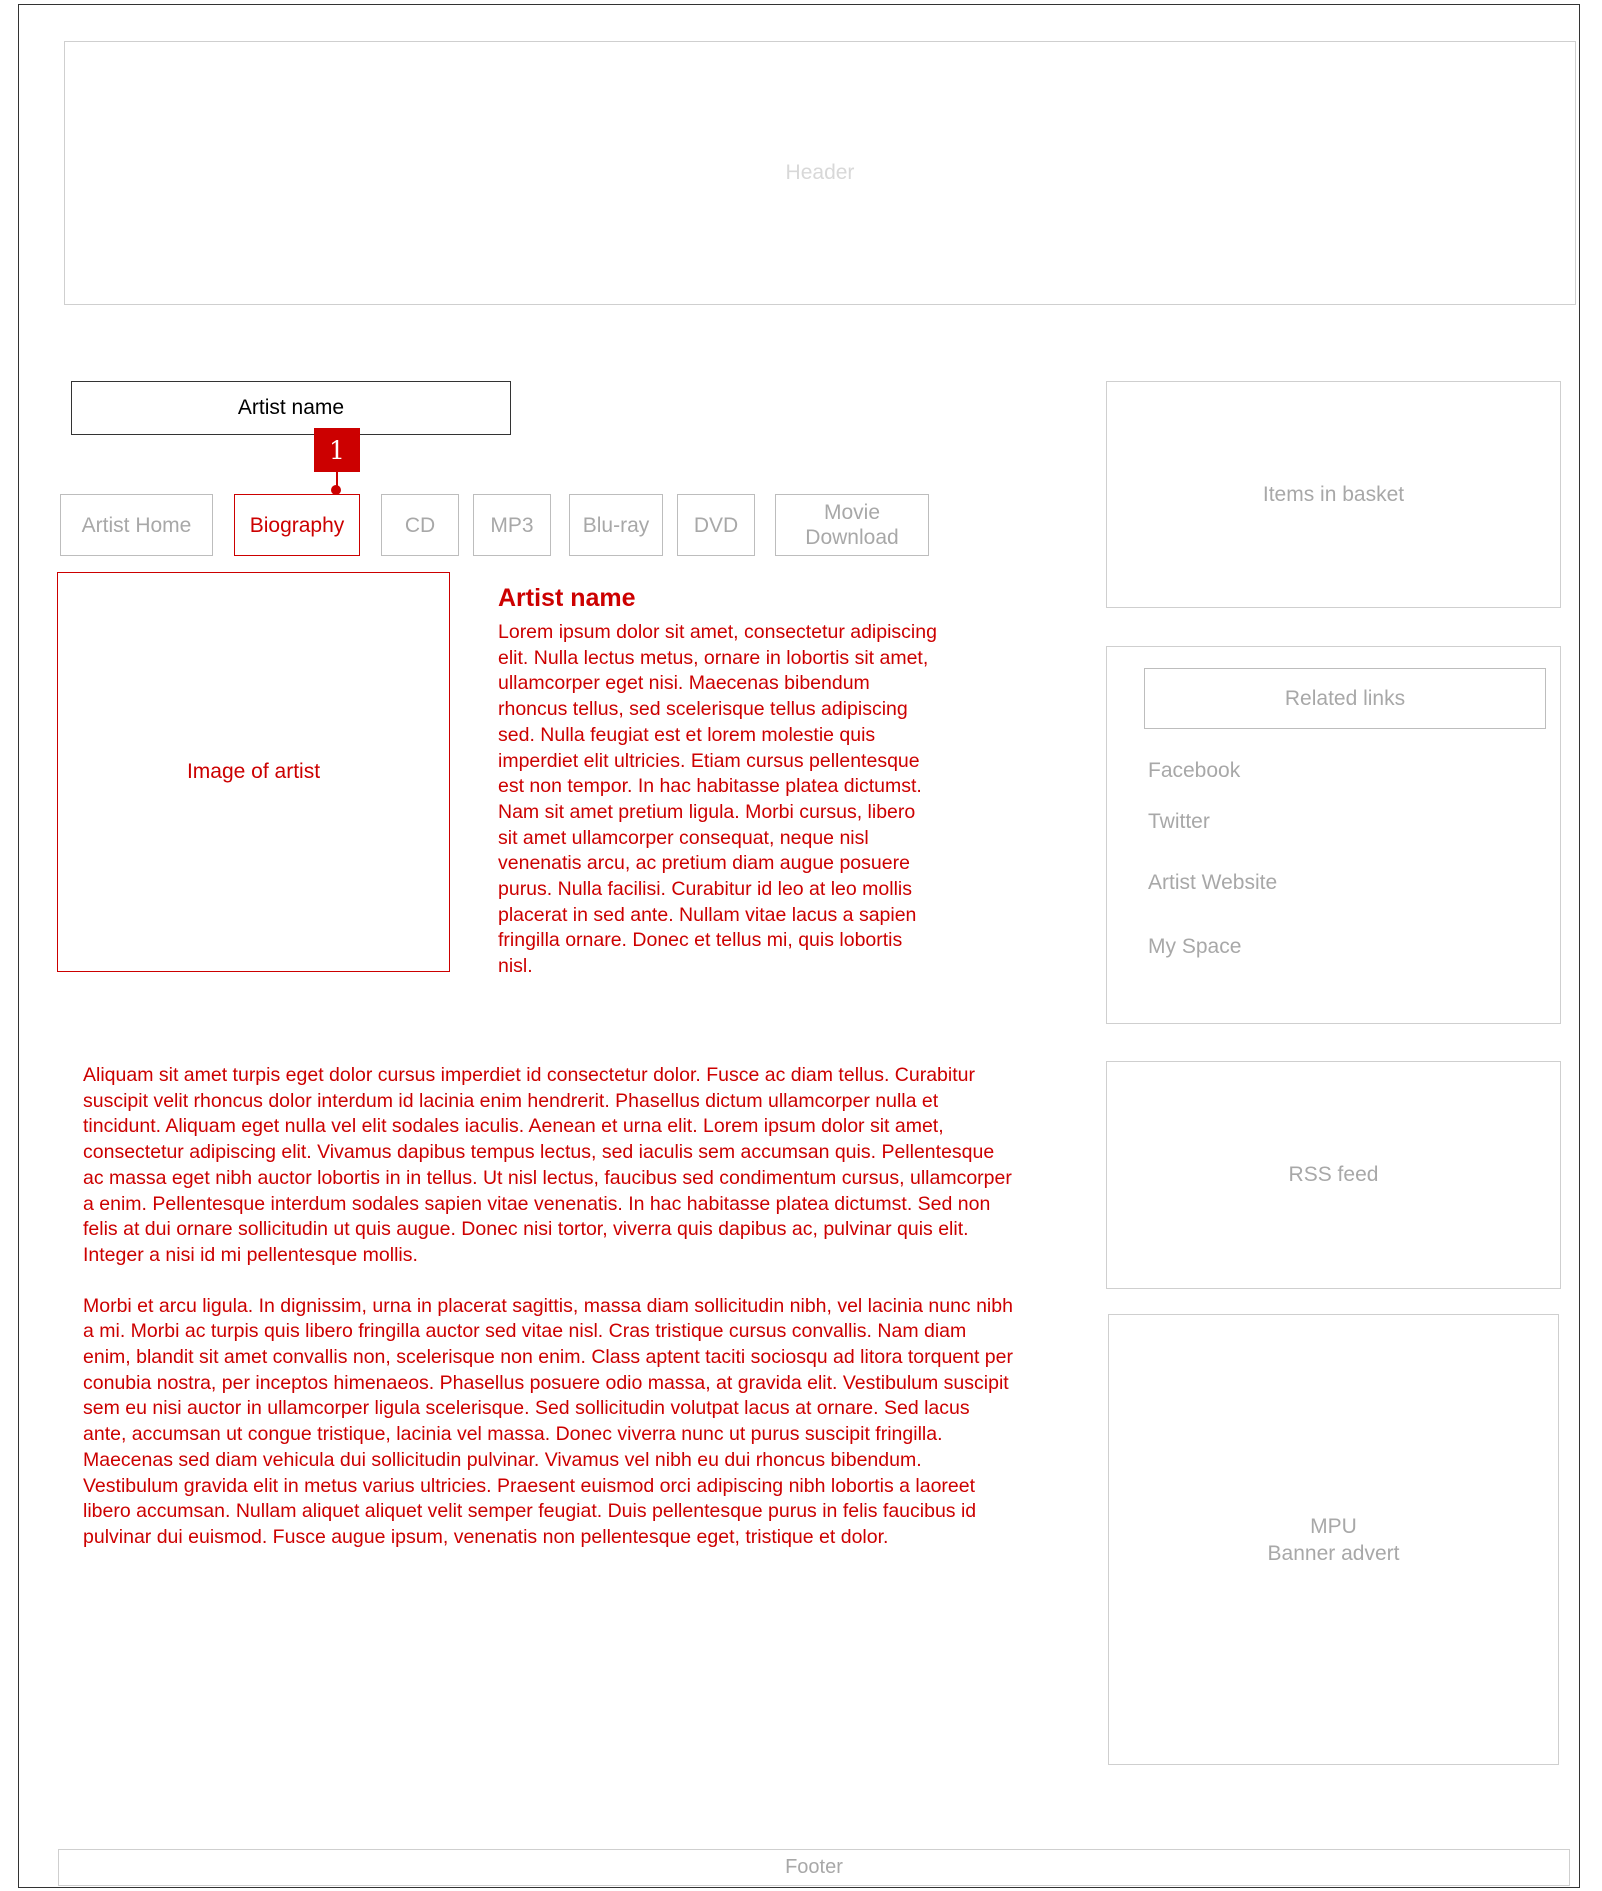 The height and width of the screenshot is (1891, 1602). I want to click on basket-label: Items in basket, so click(1333, 494).